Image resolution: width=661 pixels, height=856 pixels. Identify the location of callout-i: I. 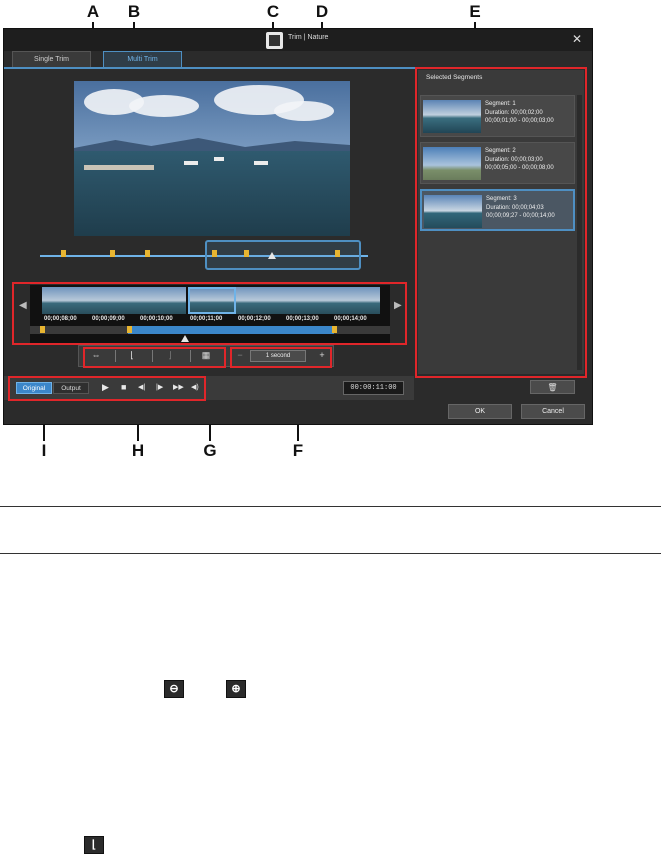
(44, 450).